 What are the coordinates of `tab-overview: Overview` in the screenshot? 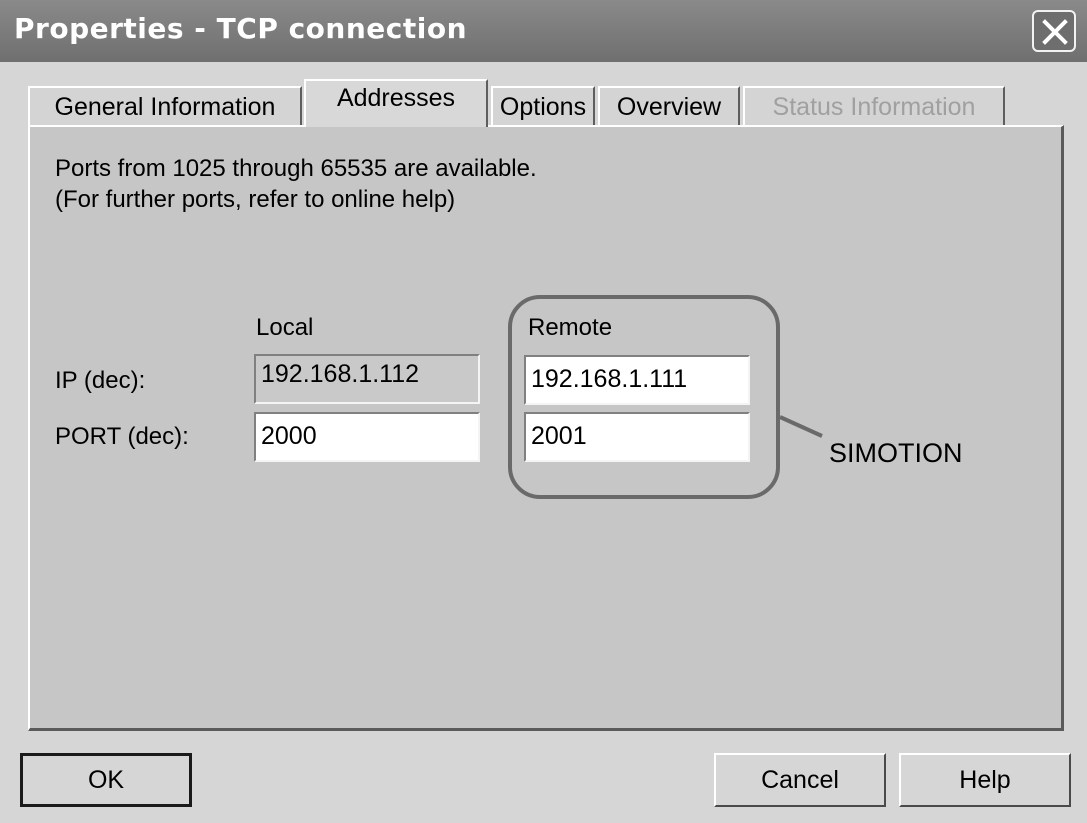 It's located at (669, 106).